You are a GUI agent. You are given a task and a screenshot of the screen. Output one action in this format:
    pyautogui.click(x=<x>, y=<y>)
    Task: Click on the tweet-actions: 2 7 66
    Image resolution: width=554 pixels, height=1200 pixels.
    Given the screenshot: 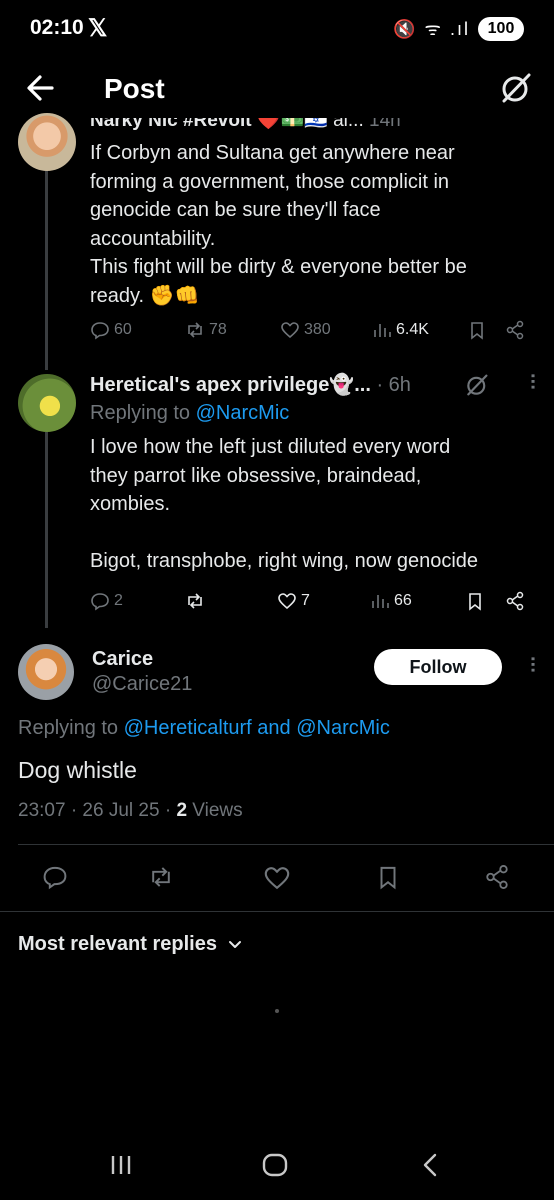 What is the action you would take?
    pyautogui.click(x=310, y=606)
    